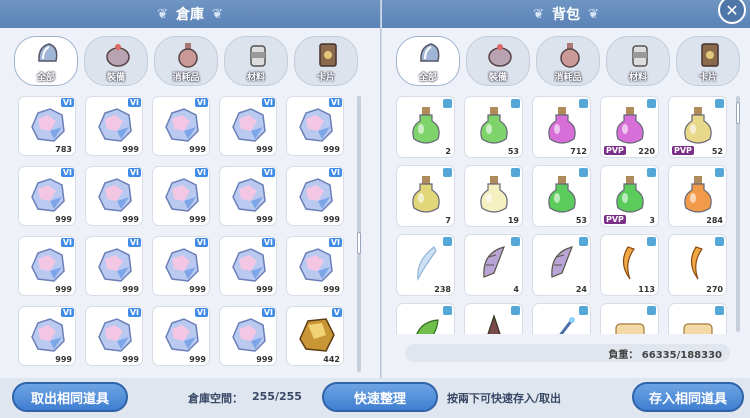  I want to click on warehouse-scroll-thumb, so click(359, 243).